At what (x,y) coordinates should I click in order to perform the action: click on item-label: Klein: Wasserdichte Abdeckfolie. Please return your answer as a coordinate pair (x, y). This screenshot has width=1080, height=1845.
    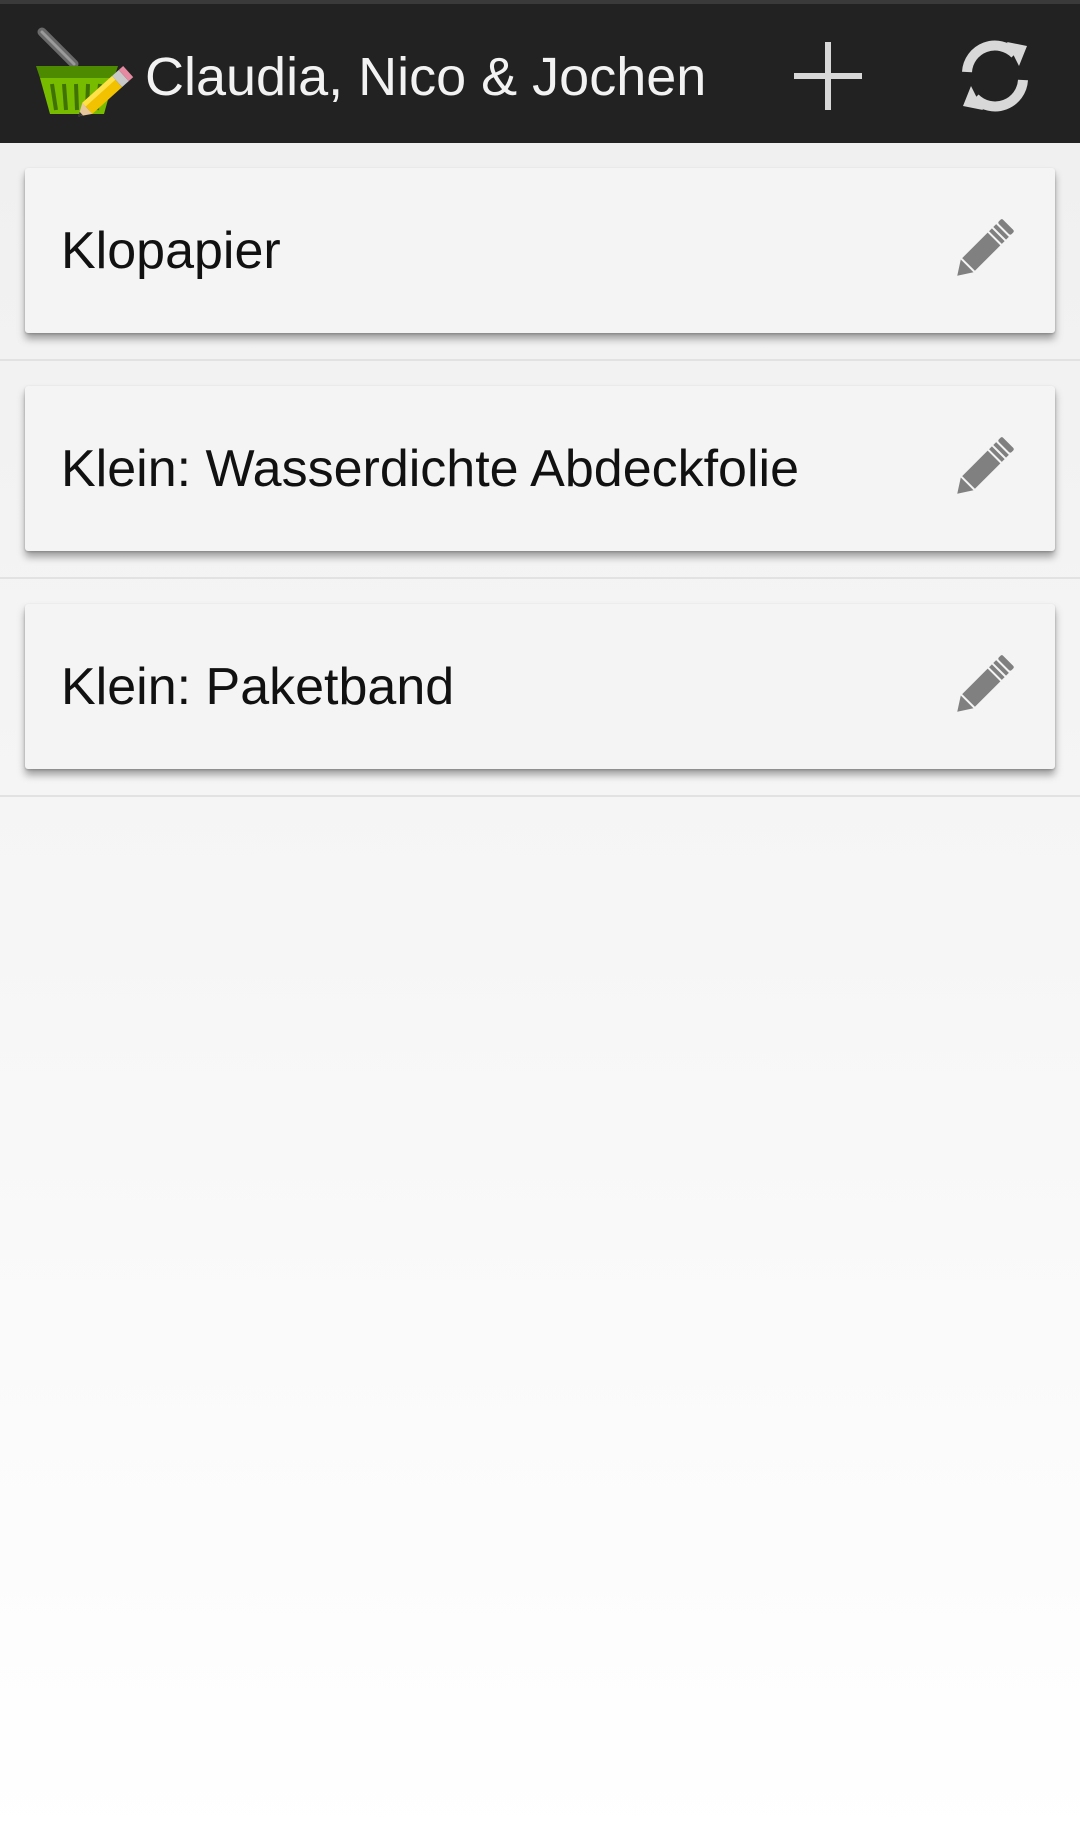
    Looking at the image, I should click on (430, 468).